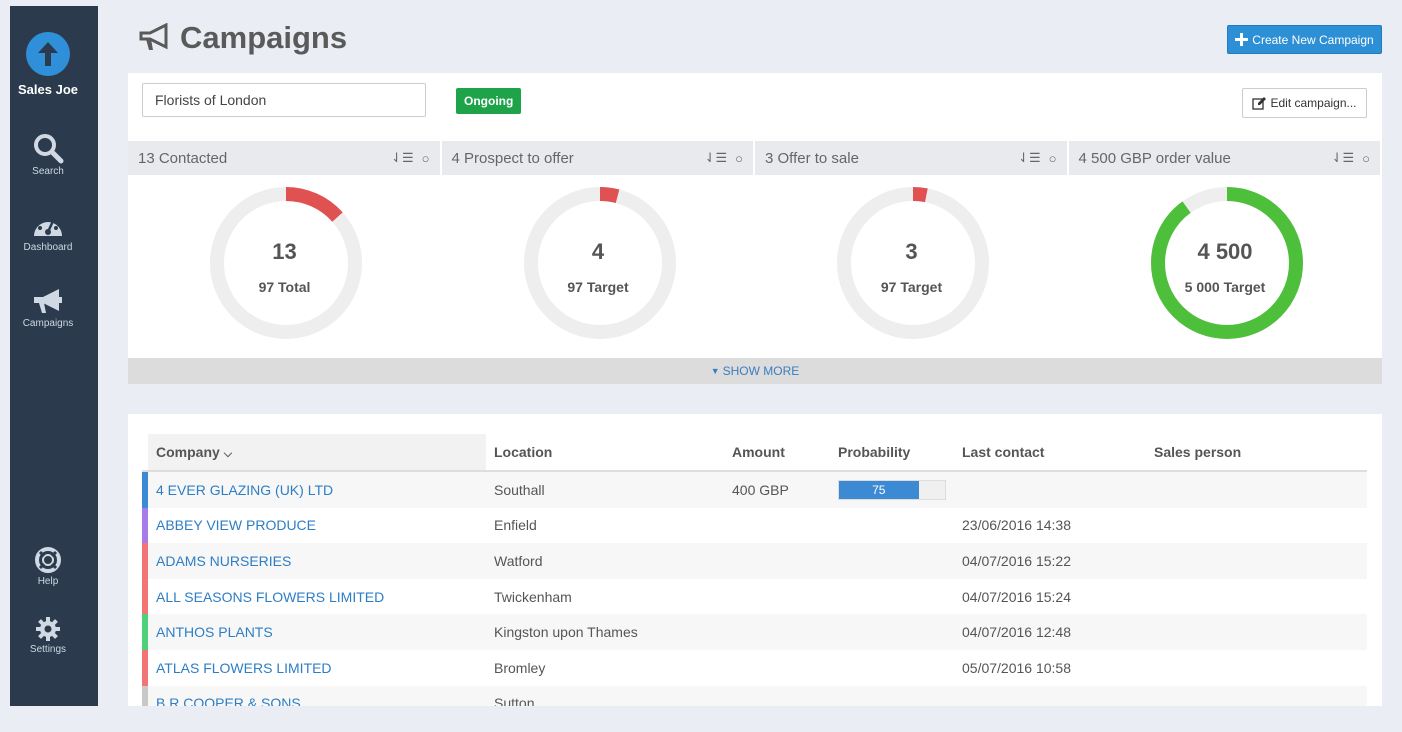 Image resolution: width=1402 pixels, height=732 pixels. I want to click on location-cell: Bromley, so click(520, 667).